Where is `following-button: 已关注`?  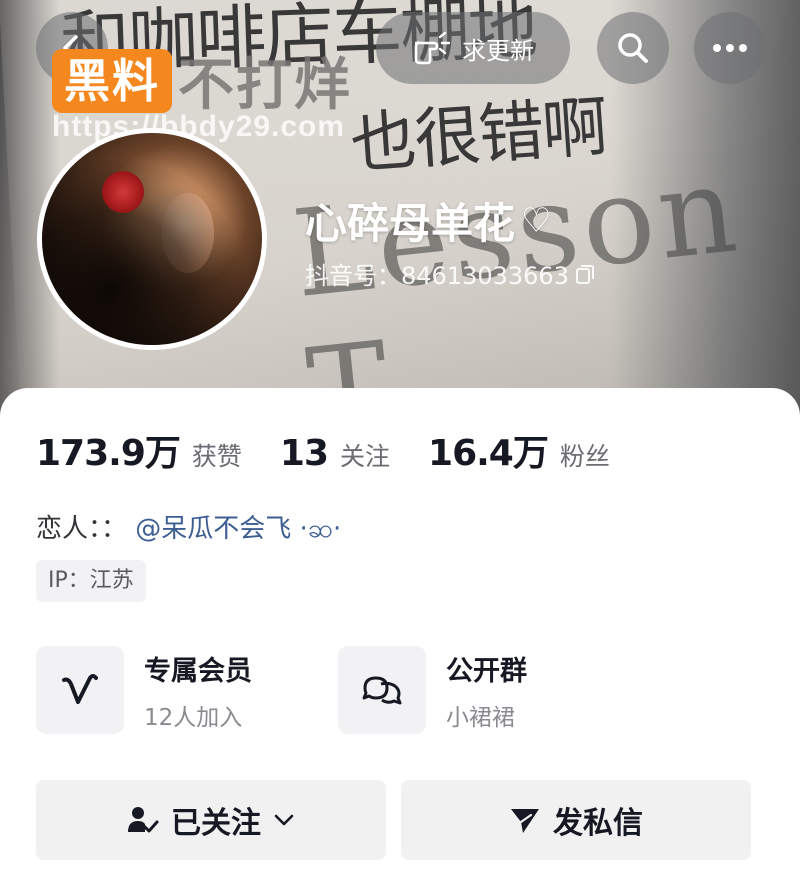 following-button: 已关注 is located at coordinates (211, 820).